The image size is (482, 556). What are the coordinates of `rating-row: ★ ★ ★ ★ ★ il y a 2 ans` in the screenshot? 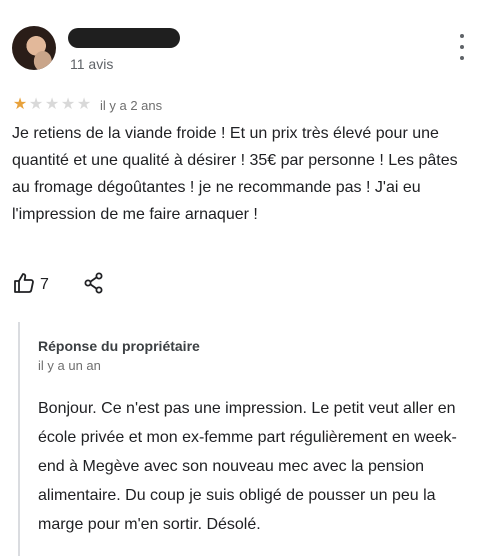 It's located at (87, 105).